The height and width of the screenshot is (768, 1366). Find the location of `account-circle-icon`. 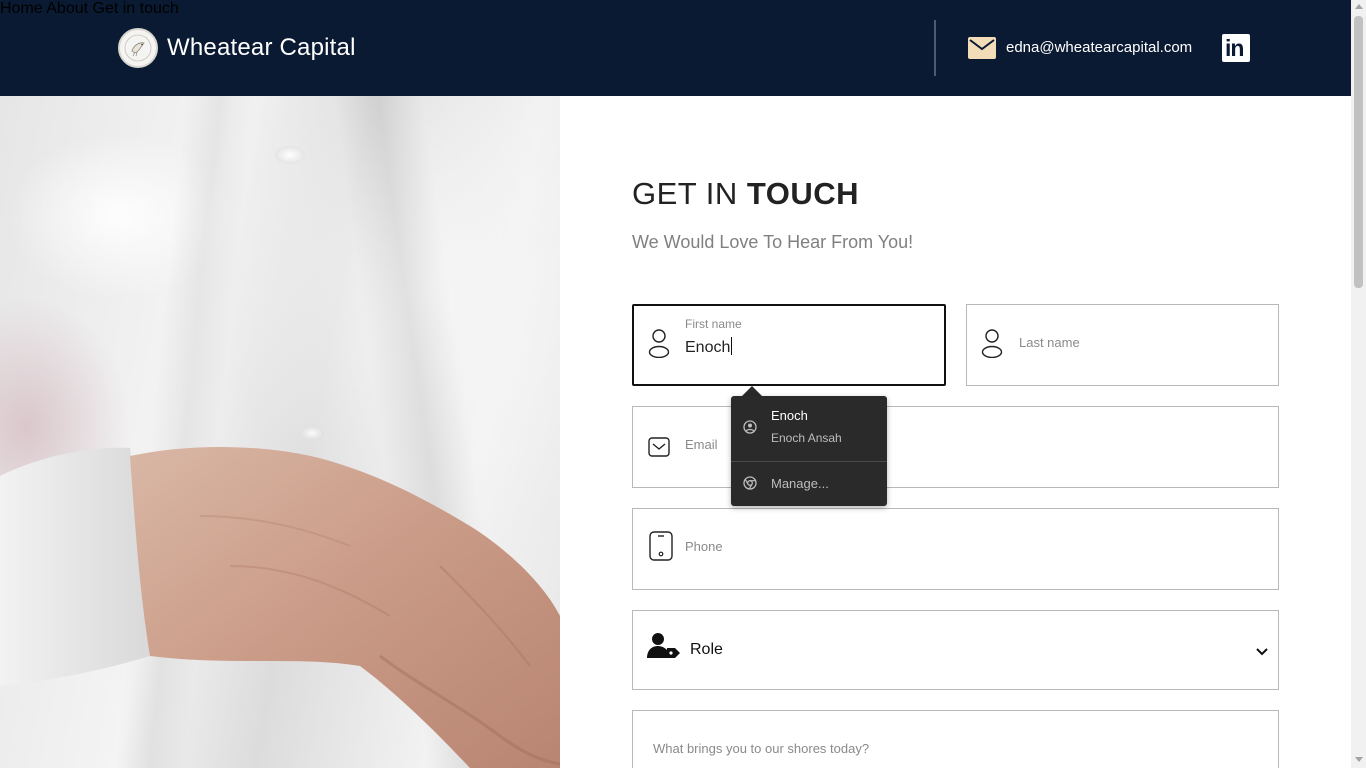

account-circle-icon is located at coordinates (750, 429).